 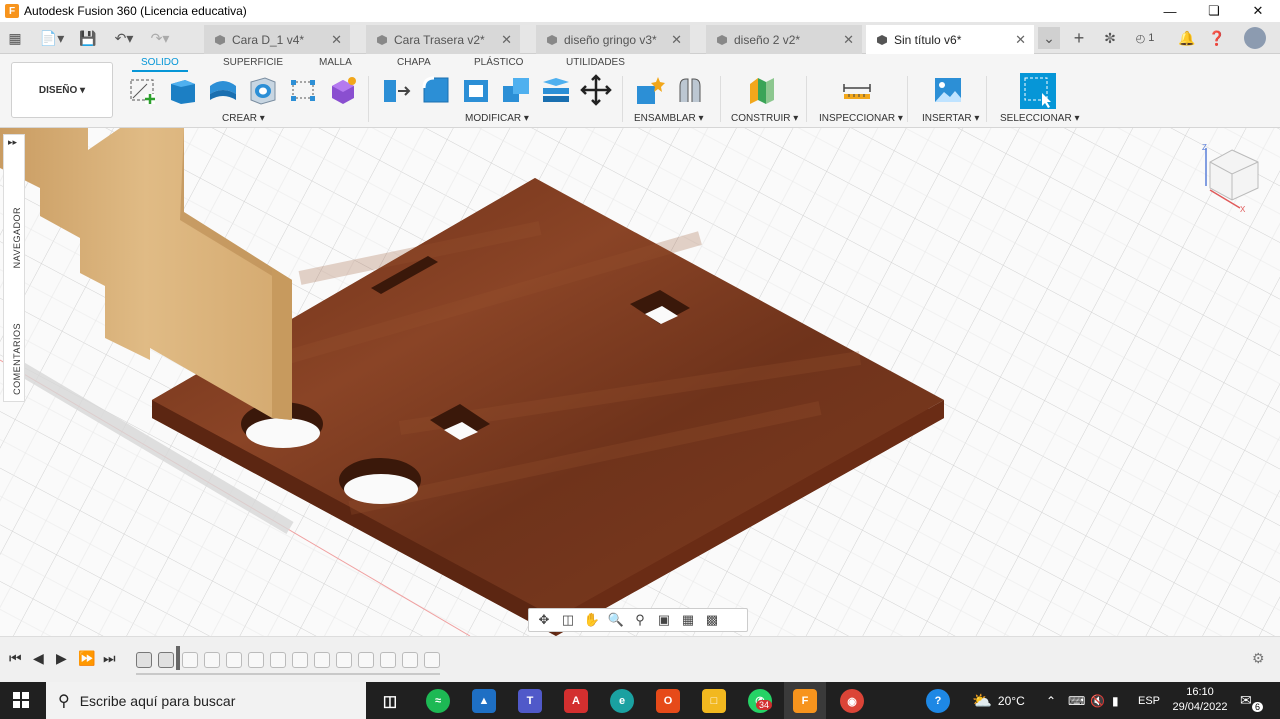 What do you see at coordinates (1145, 38) in the screenshot?
I see `job-status-icon: ◴ 1` at bounding box center [1145, 38].